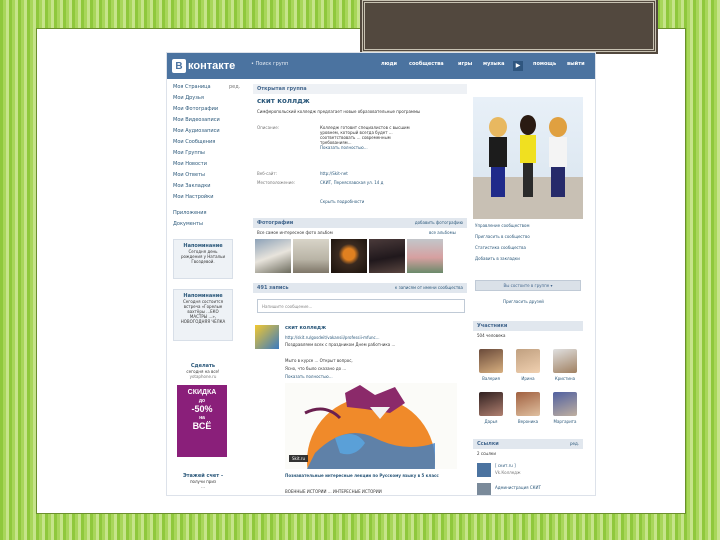 The width and height of the screenshot is (720, 540). I want to click on menu-documents: Документы, so click(188, 224).